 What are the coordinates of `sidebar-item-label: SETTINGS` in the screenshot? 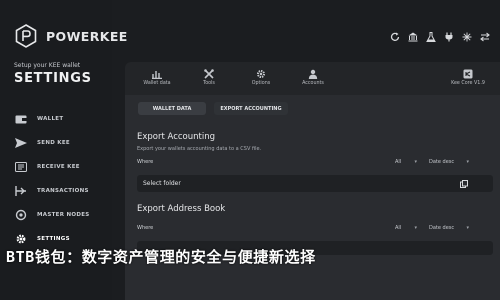 It's located at (53, 239).